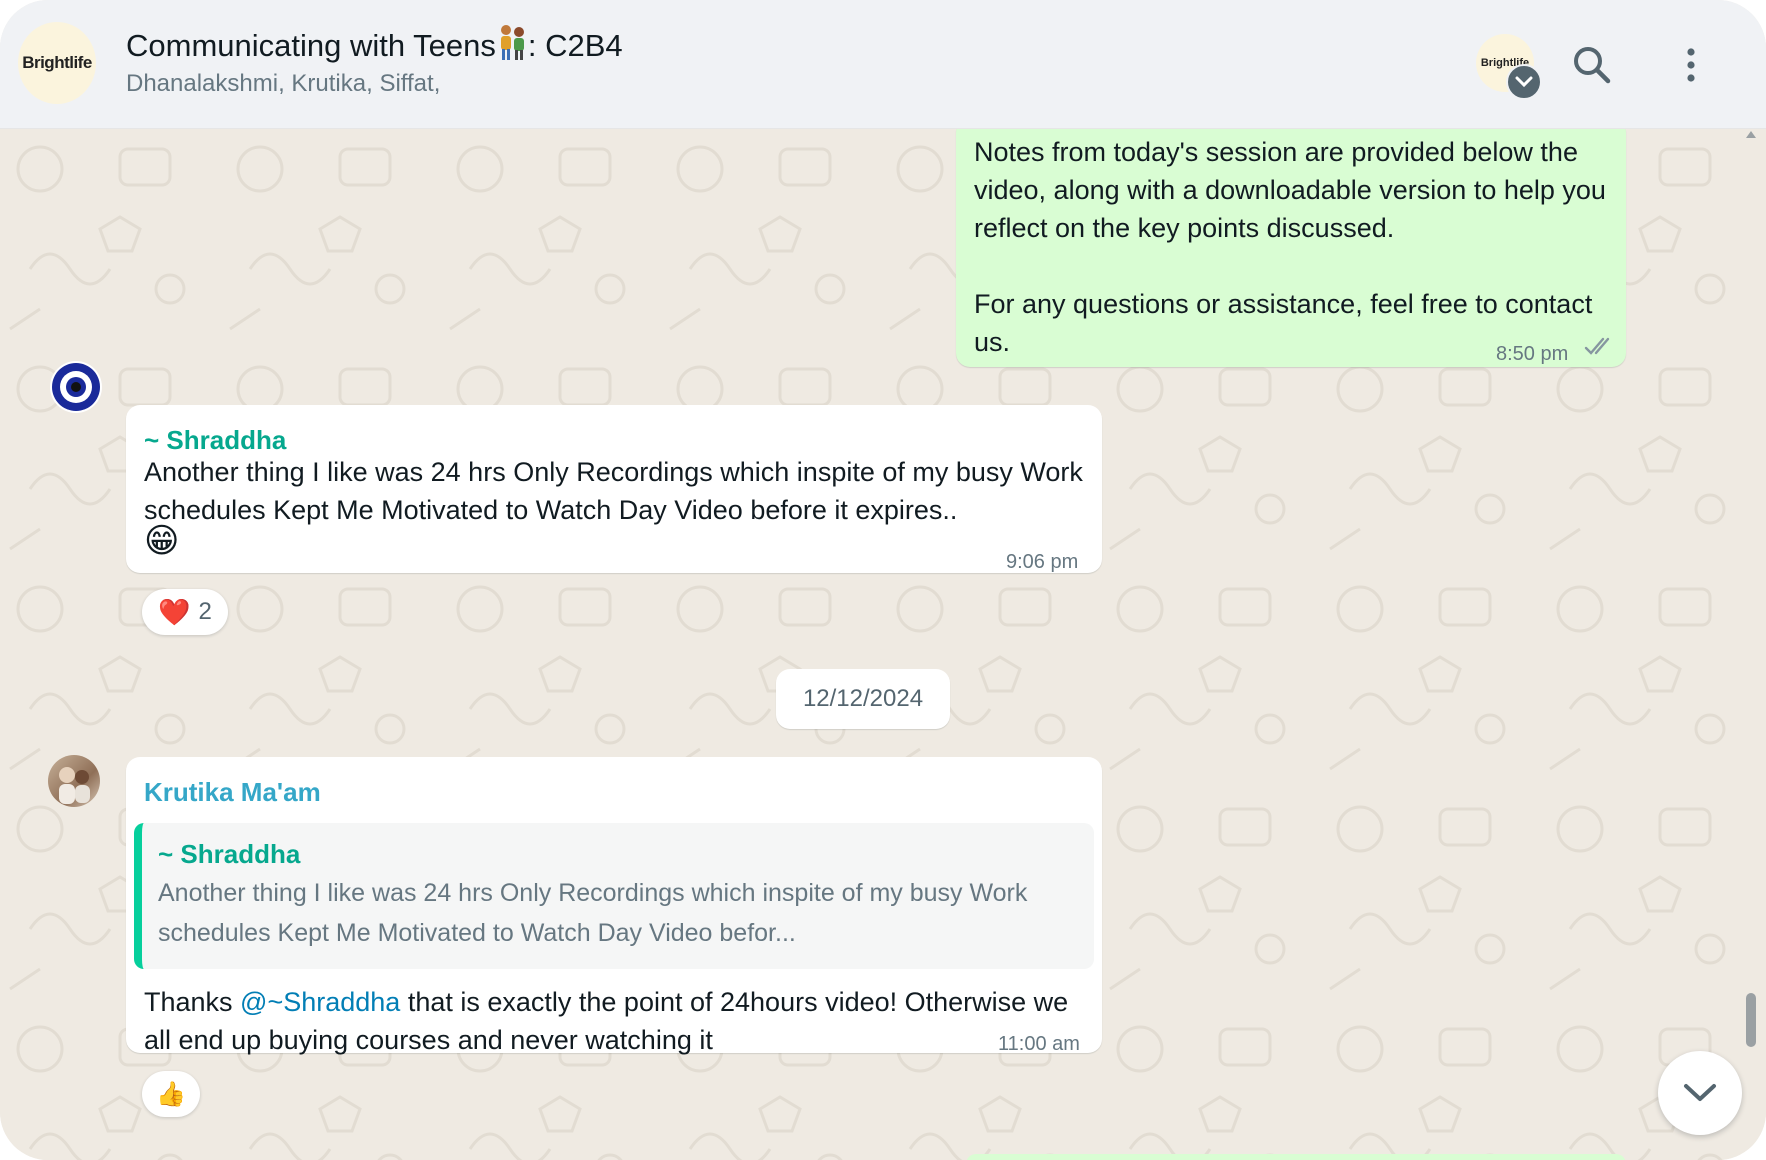  I want to click on thumbs-up-reaction: 👍, so click(171, 1094).